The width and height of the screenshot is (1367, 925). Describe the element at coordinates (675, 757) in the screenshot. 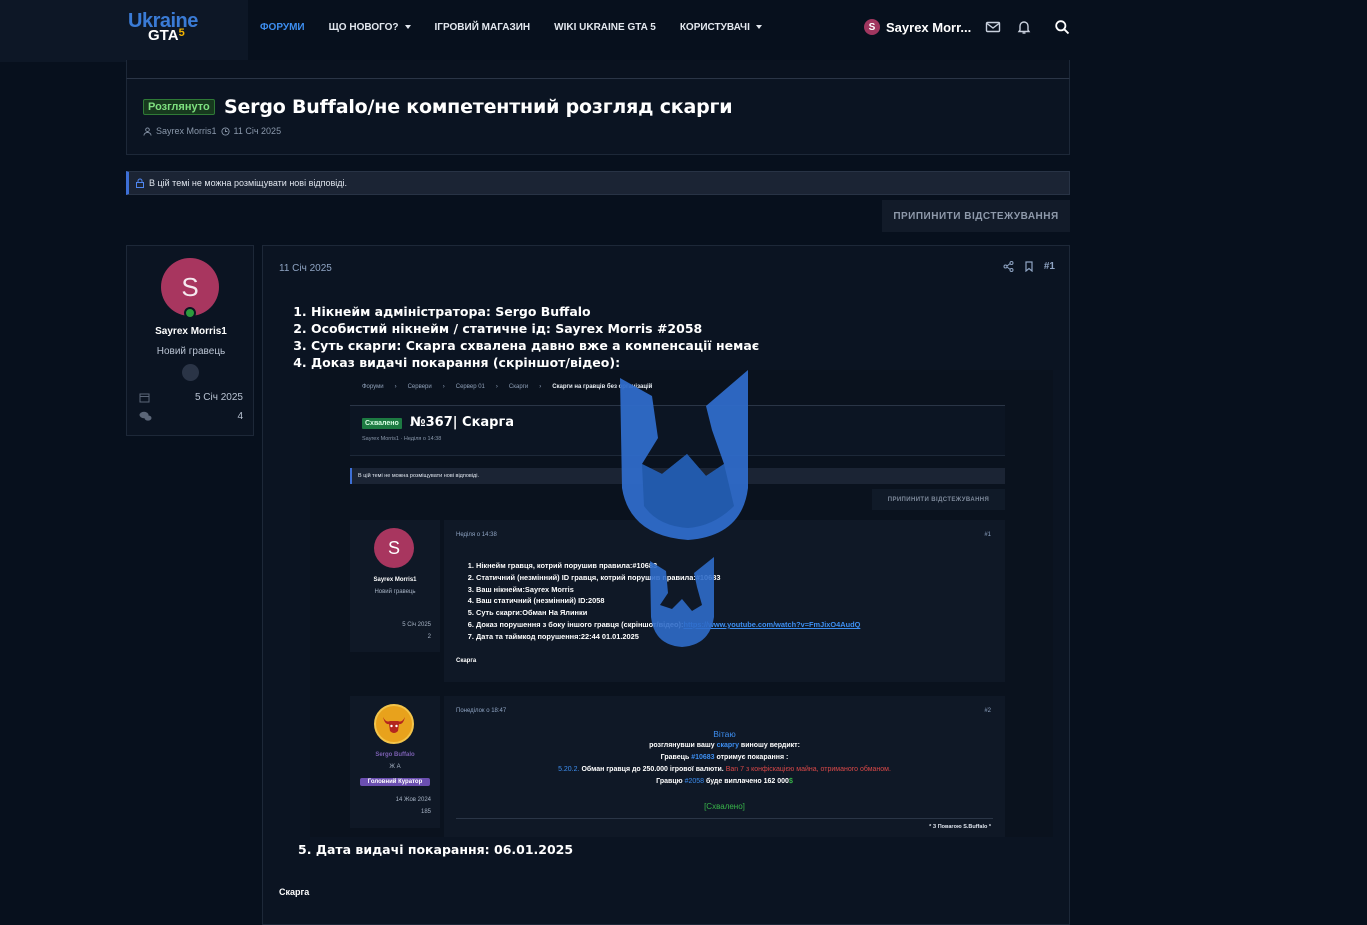

I see `shot-text: Гравець` at that location.